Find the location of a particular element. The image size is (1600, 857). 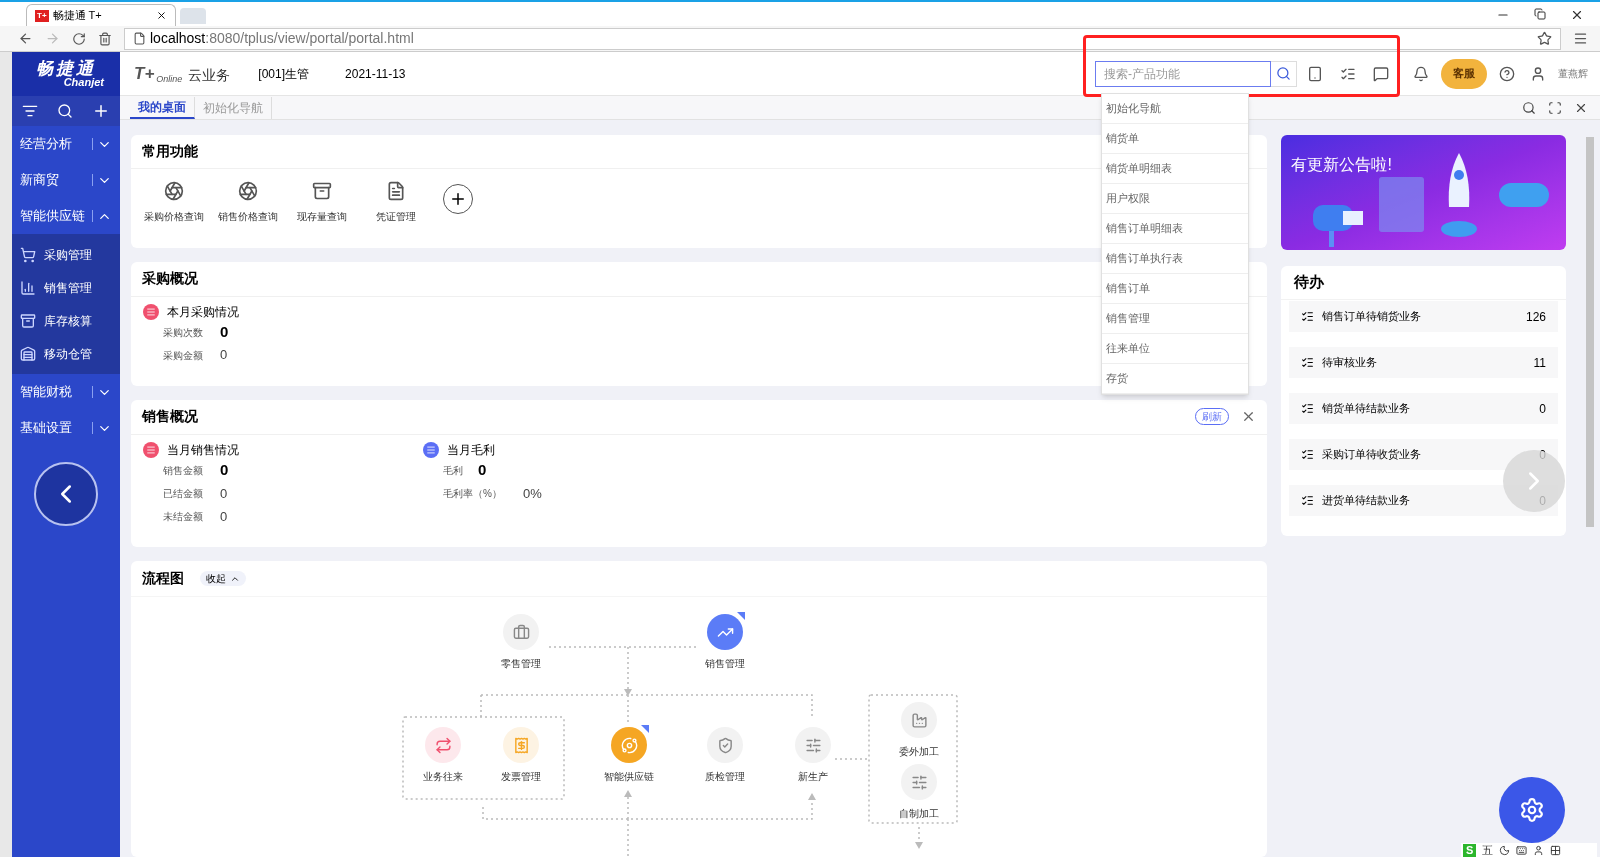

section-title: 当月毛利 is located at coordinates (471, 450).